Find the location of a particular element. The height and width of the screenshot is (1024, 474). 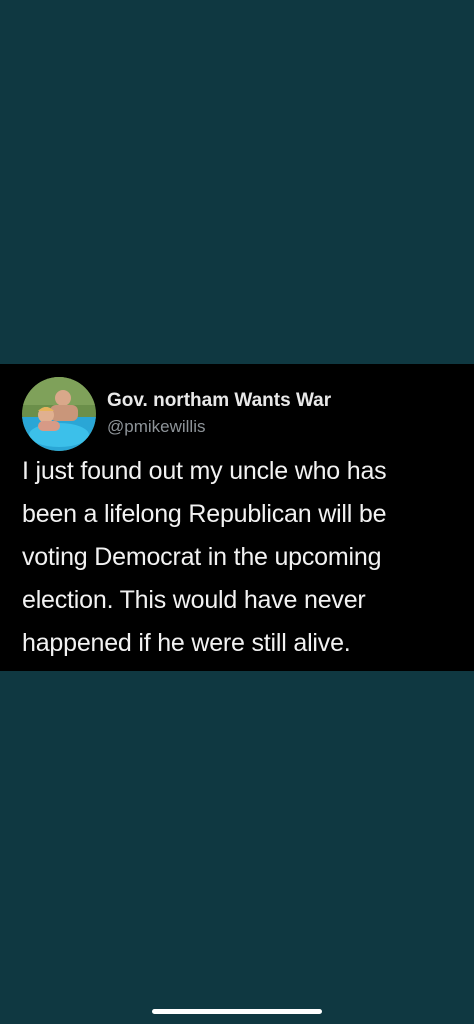

profile-photo-icon is located at coordinates (59, 414).